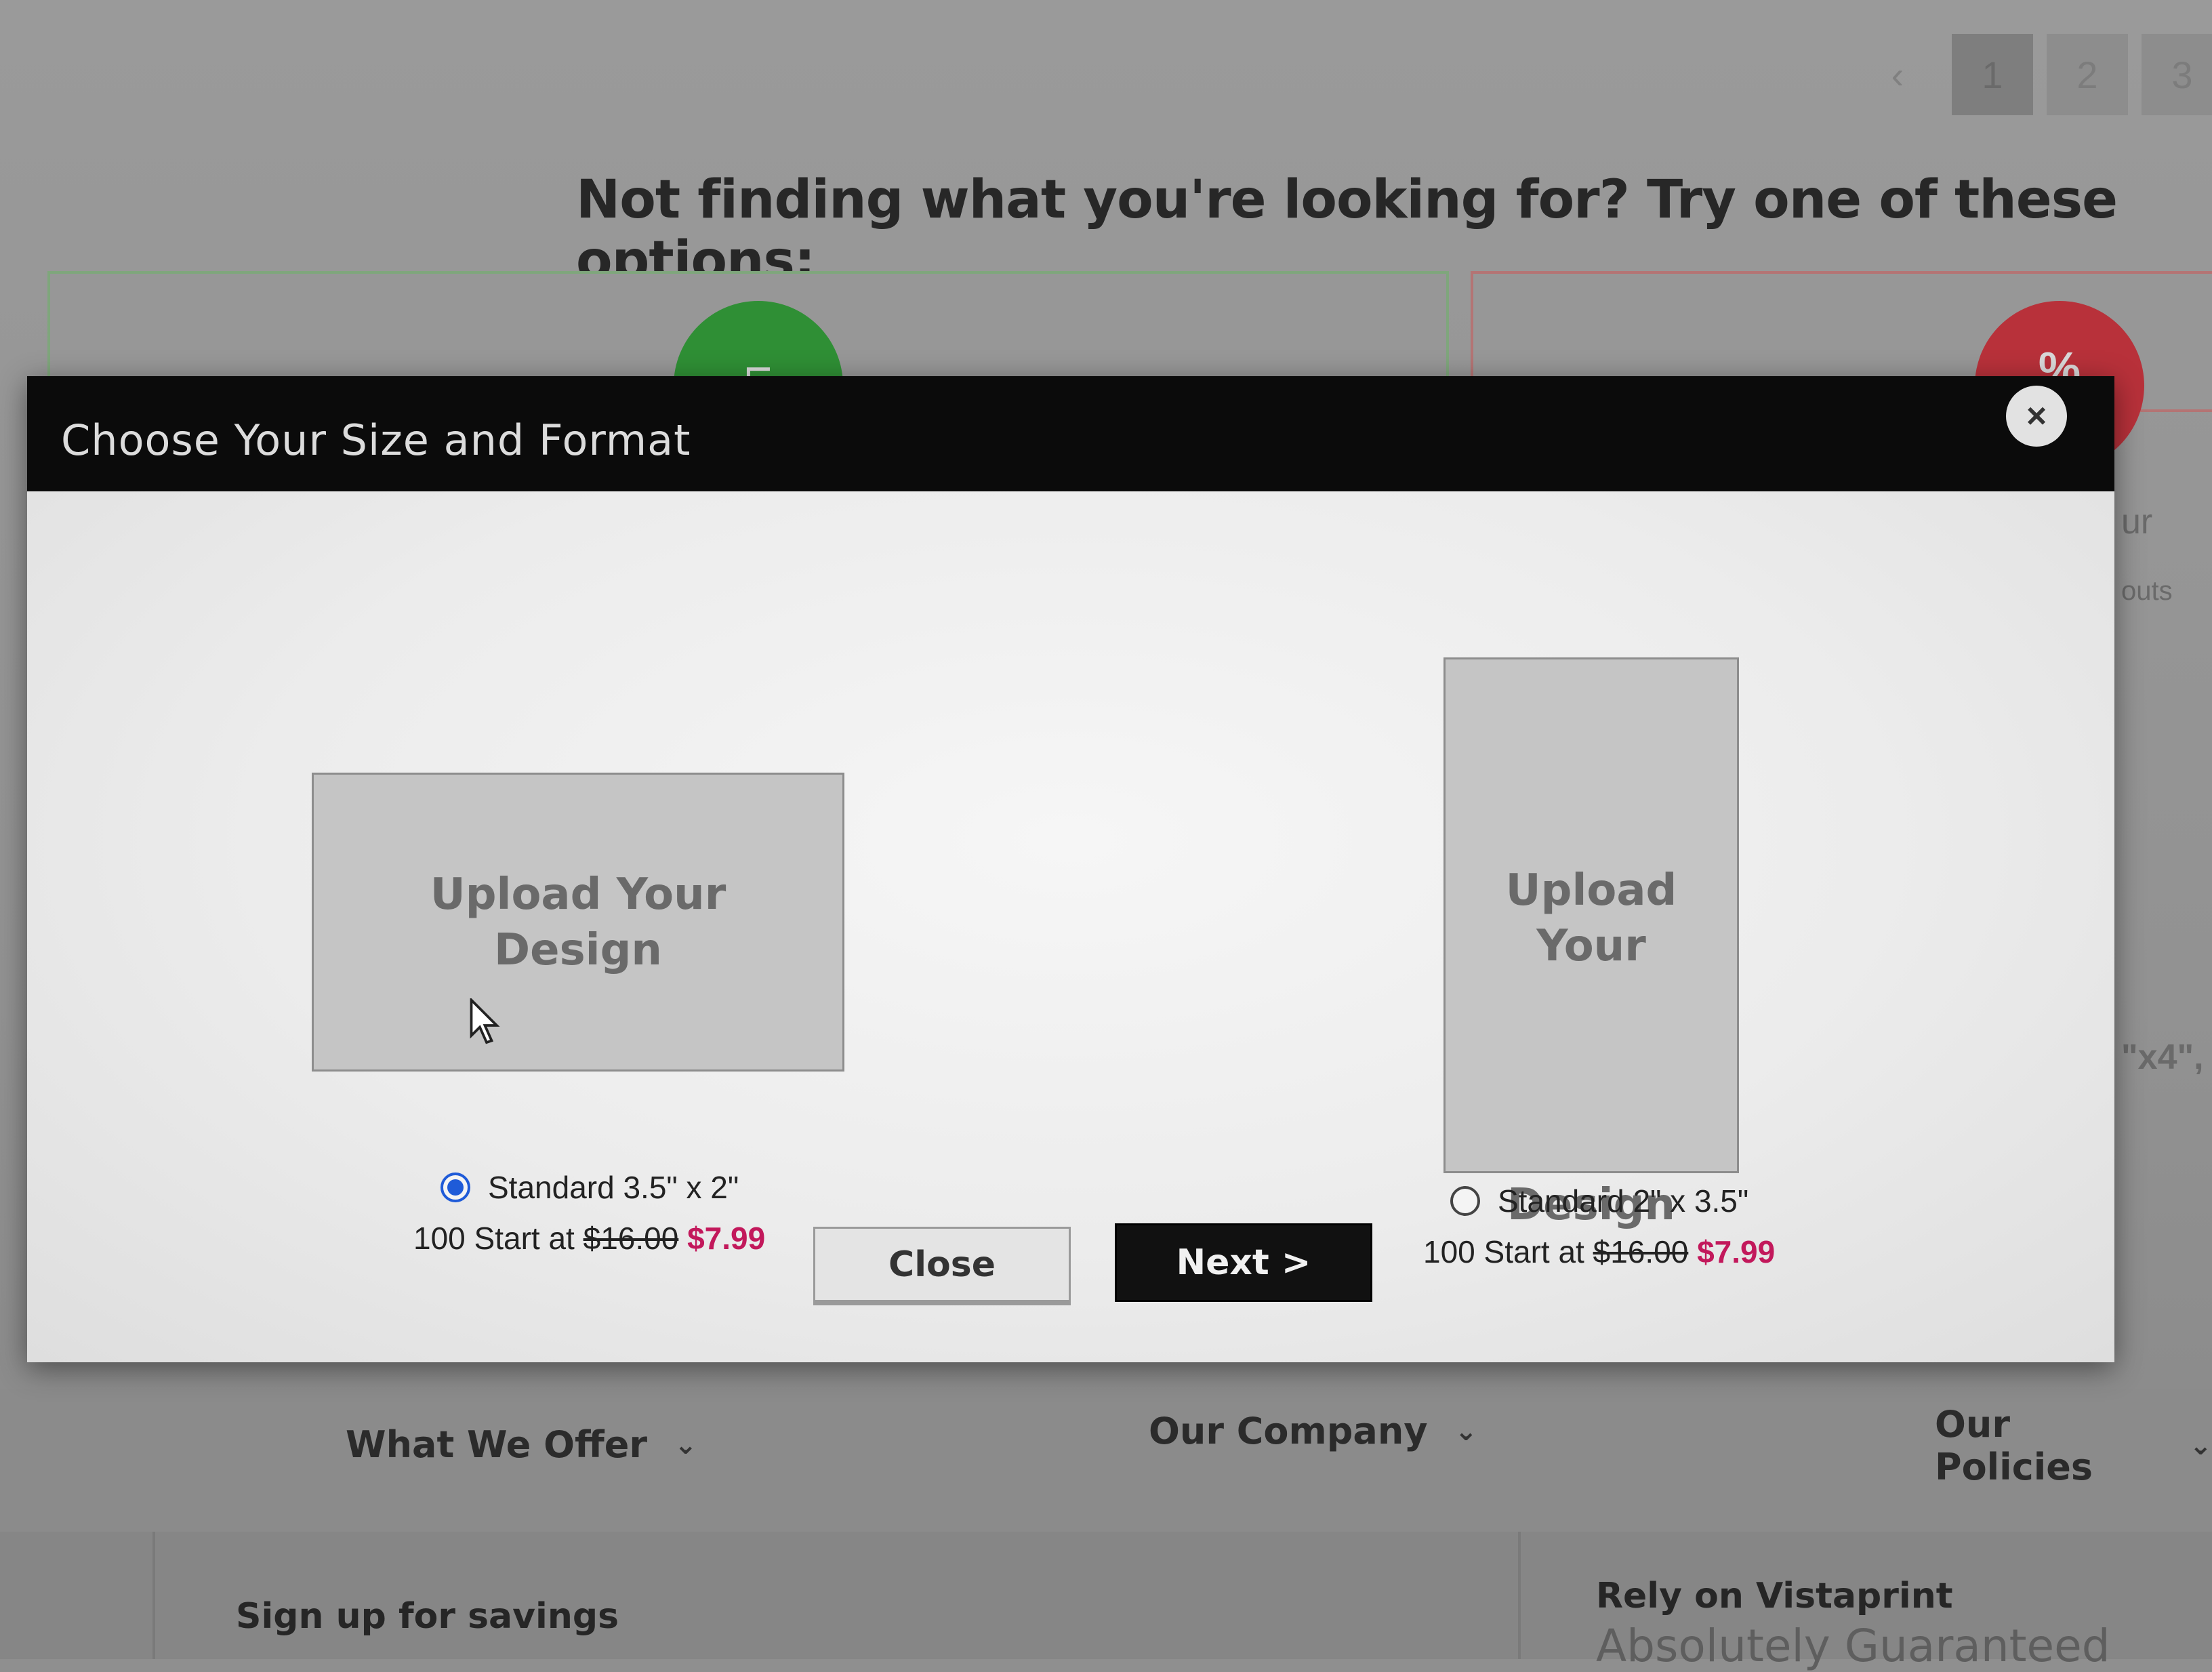  What do you see at coordinates (2137, 522) in the screenshot?
I see `side-text-fragment-1: ur` at bounding box center [2137, 522].